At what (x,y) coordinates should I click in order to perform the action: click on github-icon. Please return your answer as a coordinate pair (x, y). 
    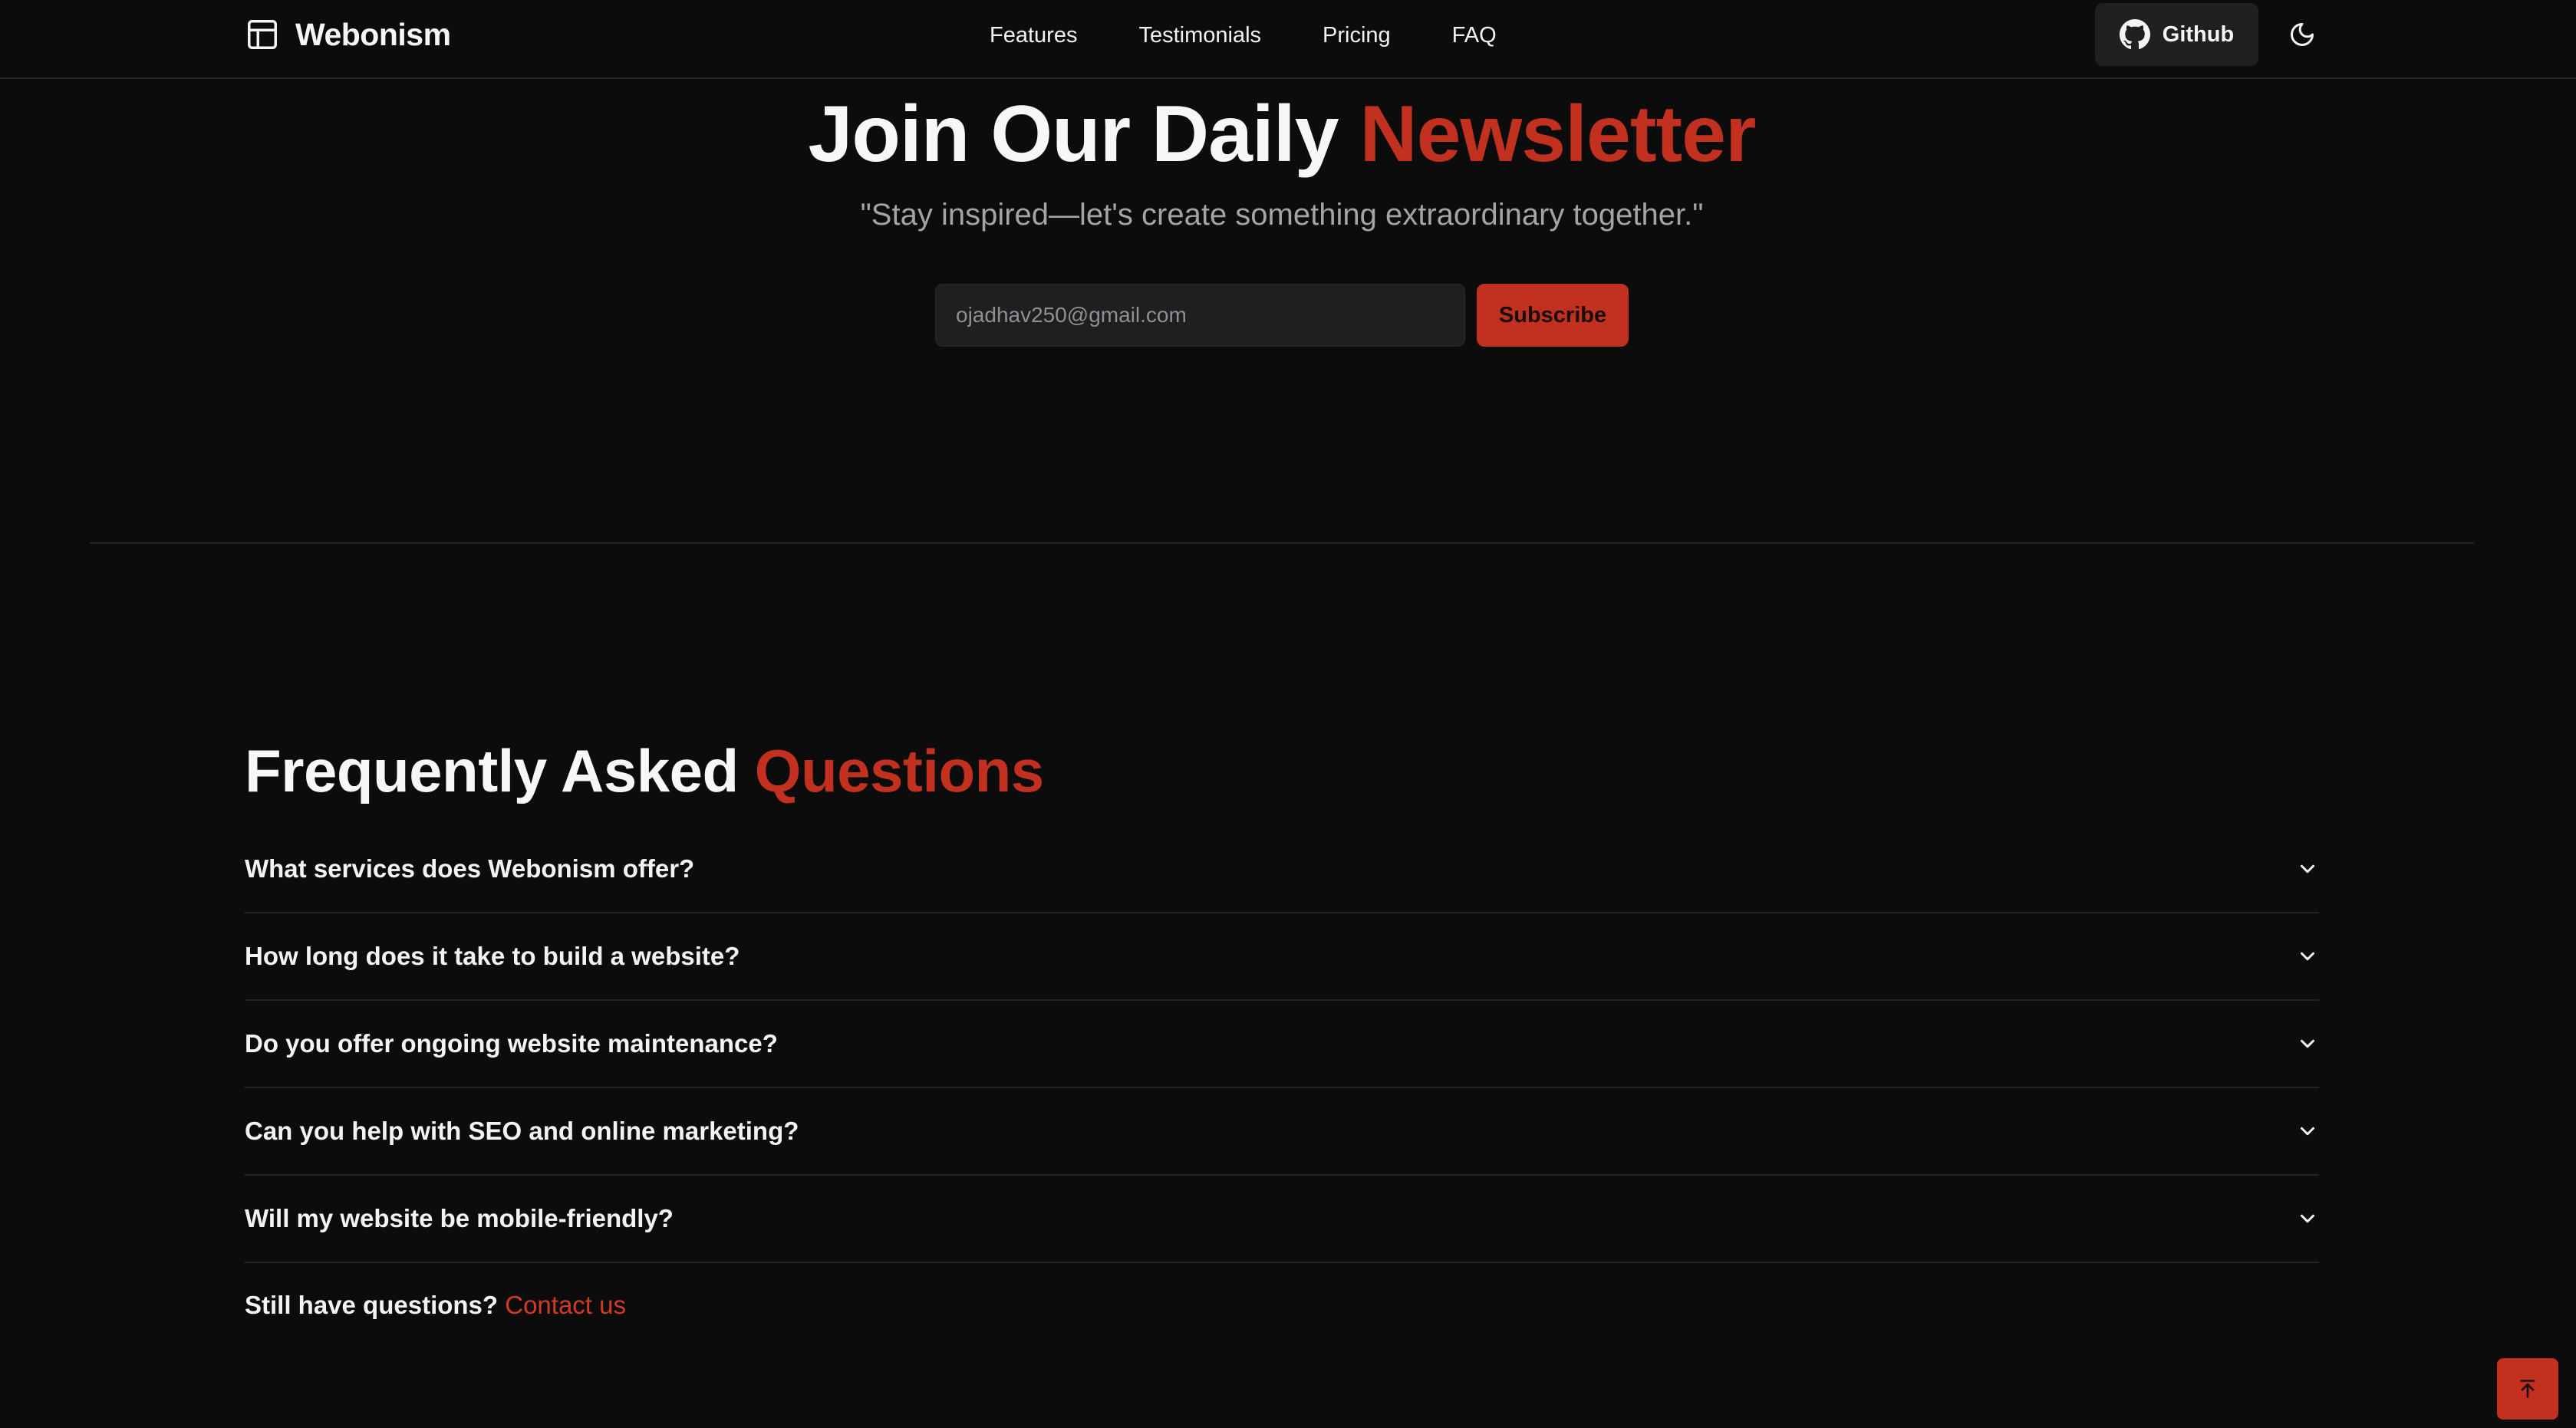
    Looking at the image, I should click on (2134, 34).